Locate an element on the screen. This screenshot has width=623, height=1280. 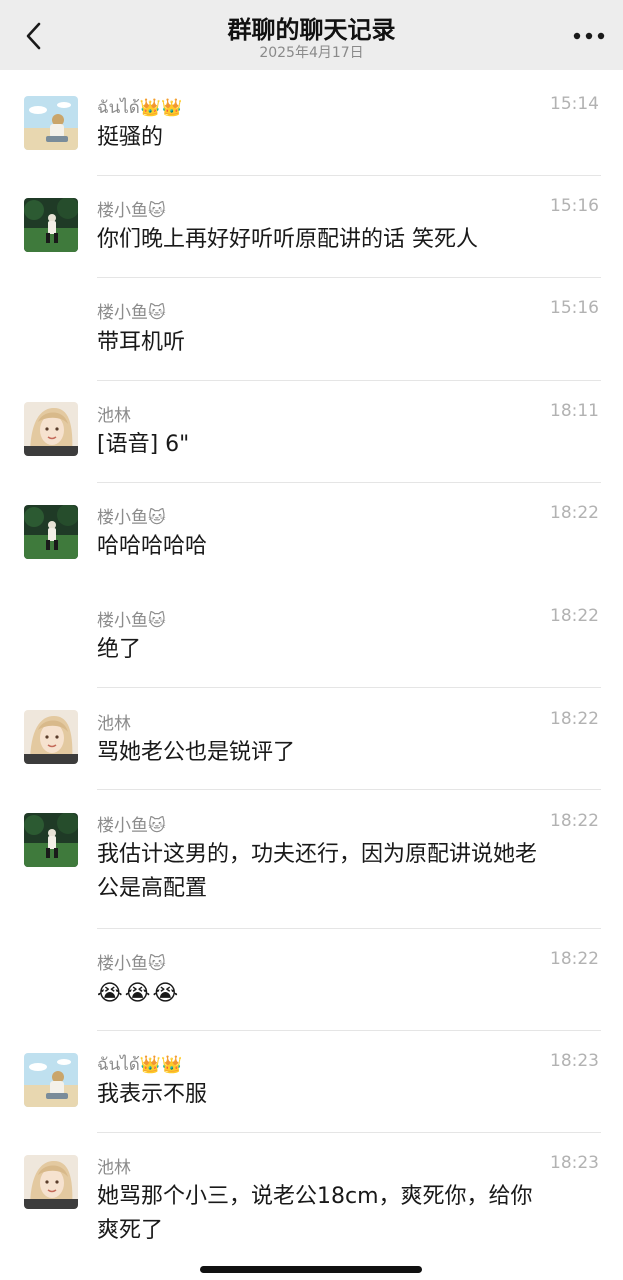
message-text: 带耳机听 is located at coordinates (141, 342).